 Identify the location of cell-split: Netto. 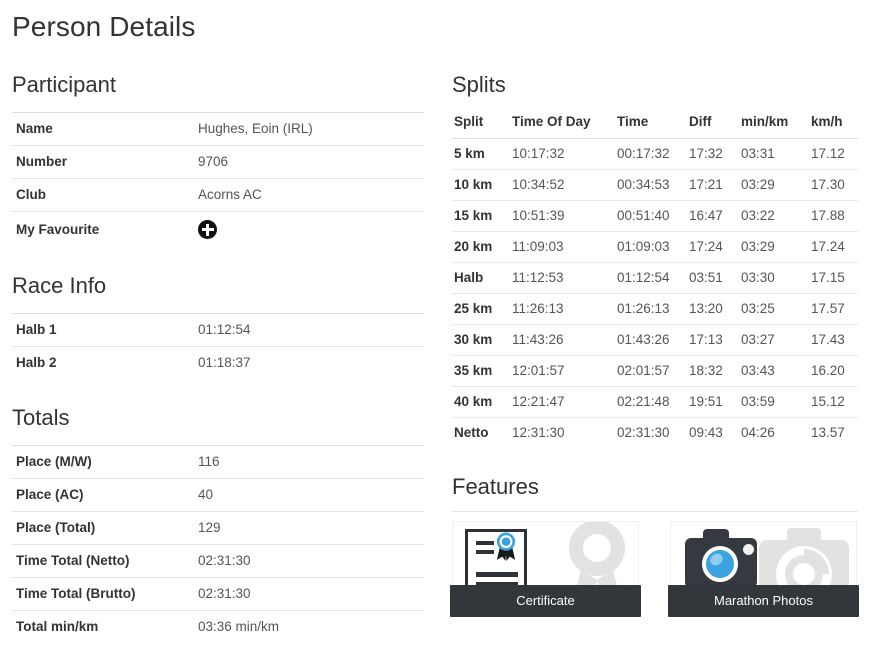
(481, 432).